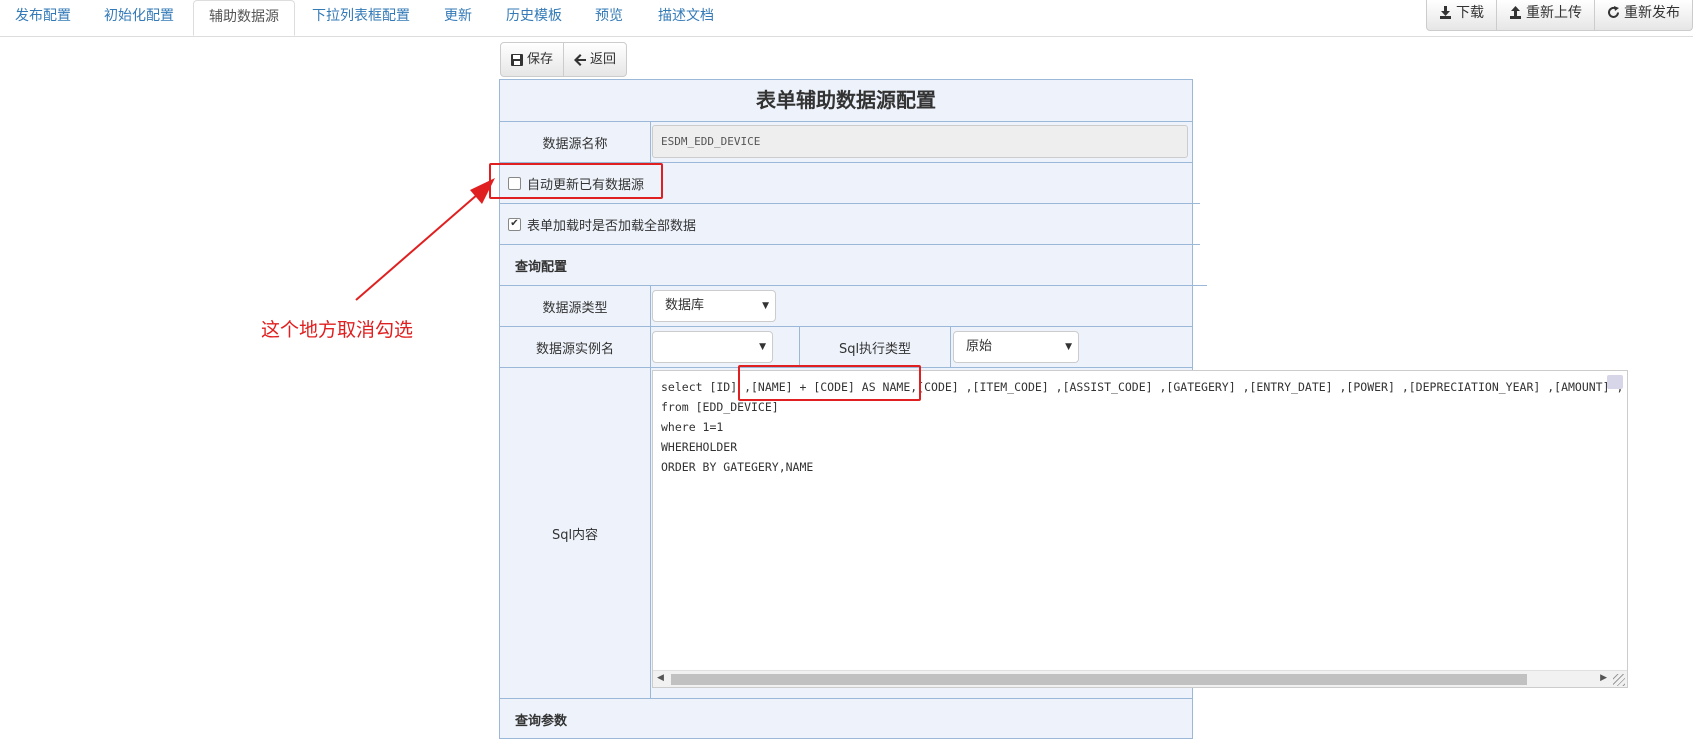  What do you see at coordinates (337, 330) in the screenshot?
I see `annotation-note: 这个地方取消勾选` at bounding box center [337, 330].